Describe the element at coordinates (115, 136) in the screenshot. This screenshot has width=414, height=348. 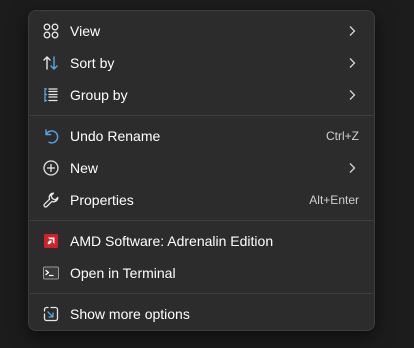
I see `menu-item-label: Undo Rename` at that location.